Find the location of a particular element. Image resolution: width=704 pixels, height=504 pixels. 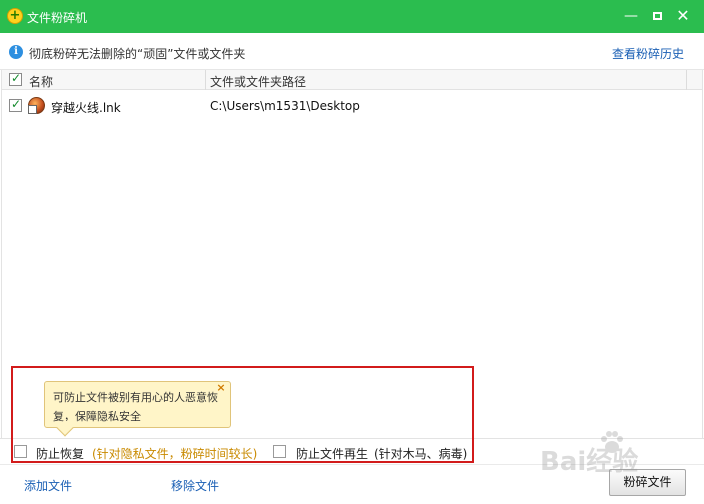

info-icon: i is located at coordinates (16, 52).